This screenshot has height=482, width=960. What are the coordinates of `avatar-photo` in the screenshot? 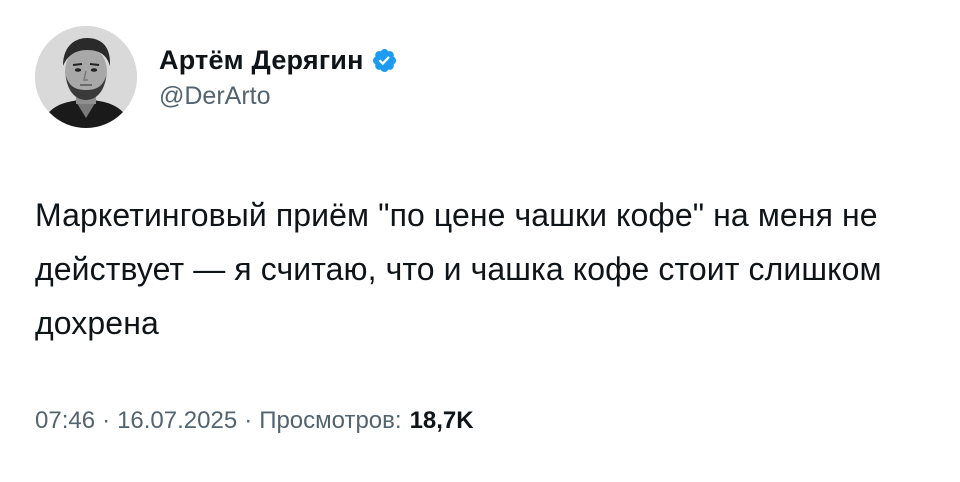 It's located at (86, 77).